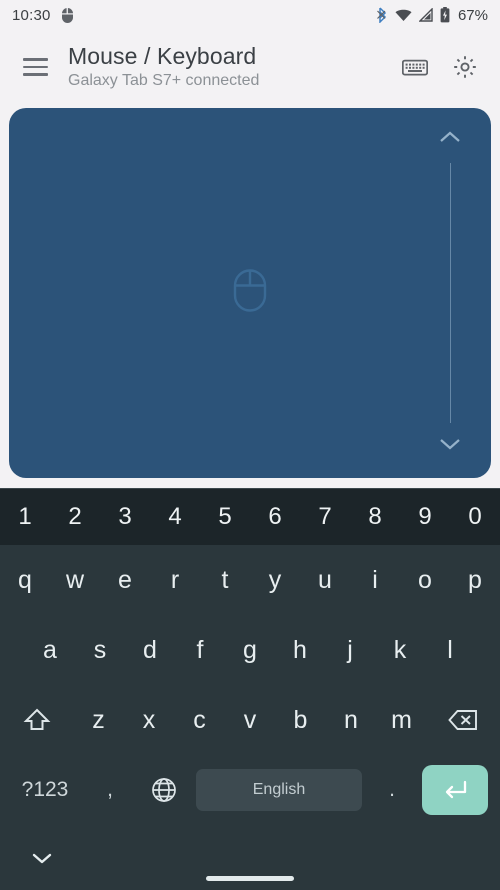 The image size is (500, 890). What do you see at coordinates (475, 580) in the screenshot?
I see `key-p: p` at bounding box center [475, 580].